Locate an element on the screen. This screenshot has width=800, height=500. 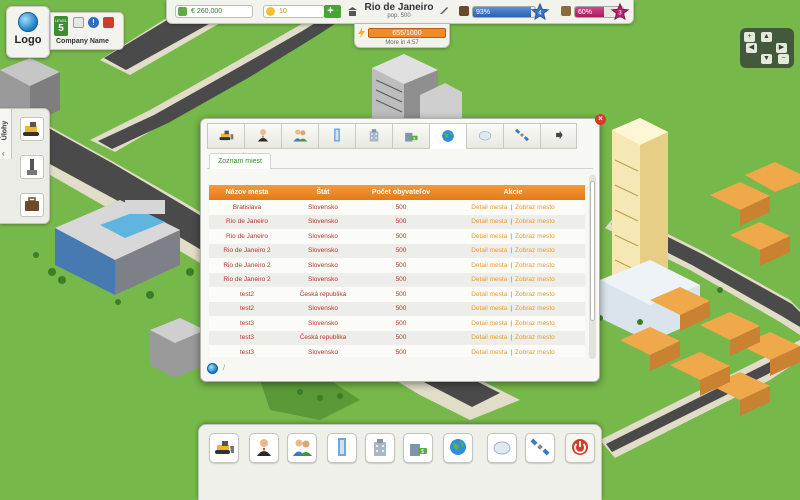
level-badge: LEVEL 5 is located at coordinates (61, 26).